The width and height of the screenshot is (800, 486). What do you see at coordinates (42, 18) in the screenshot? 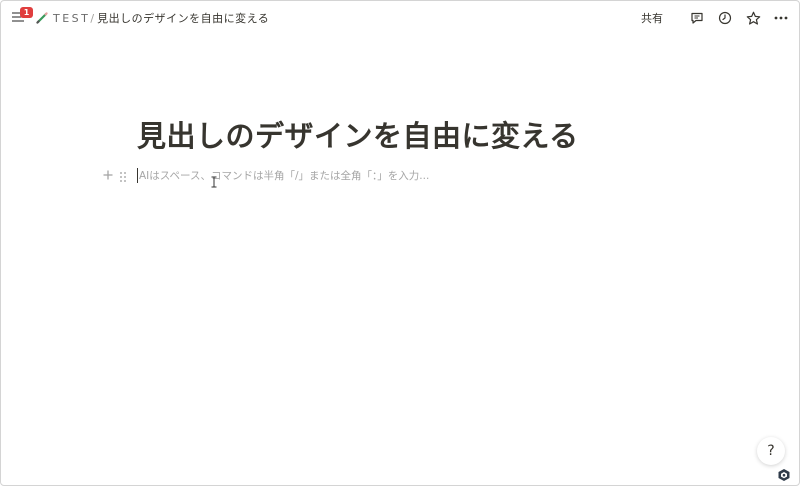
I see `pencil-icon` at bounding box center [42, 18].